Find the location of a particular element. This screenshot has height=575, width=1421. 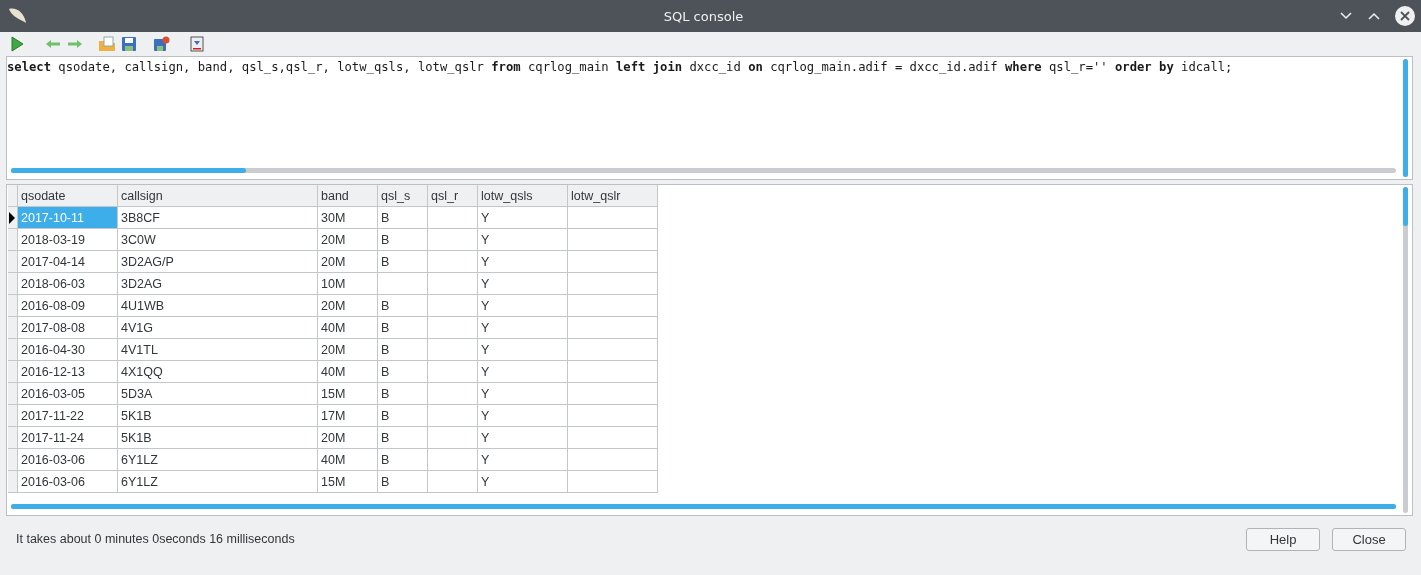

table-cell: 2016-03-05 is located at coordinates (68, 394).